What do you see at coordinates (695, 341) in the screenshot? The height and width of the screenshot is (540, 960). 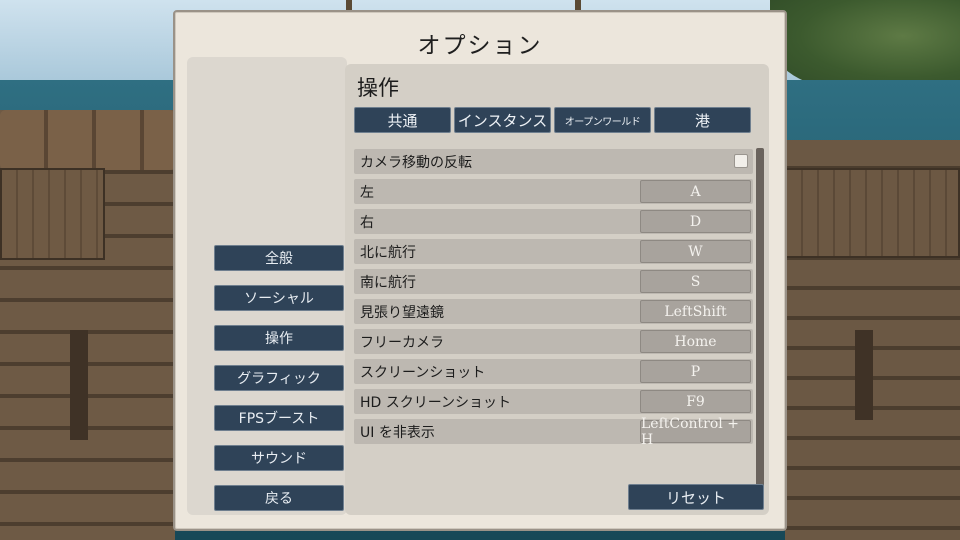 I see `keybind-free-camera: Home` at bounding box center [695, 341].